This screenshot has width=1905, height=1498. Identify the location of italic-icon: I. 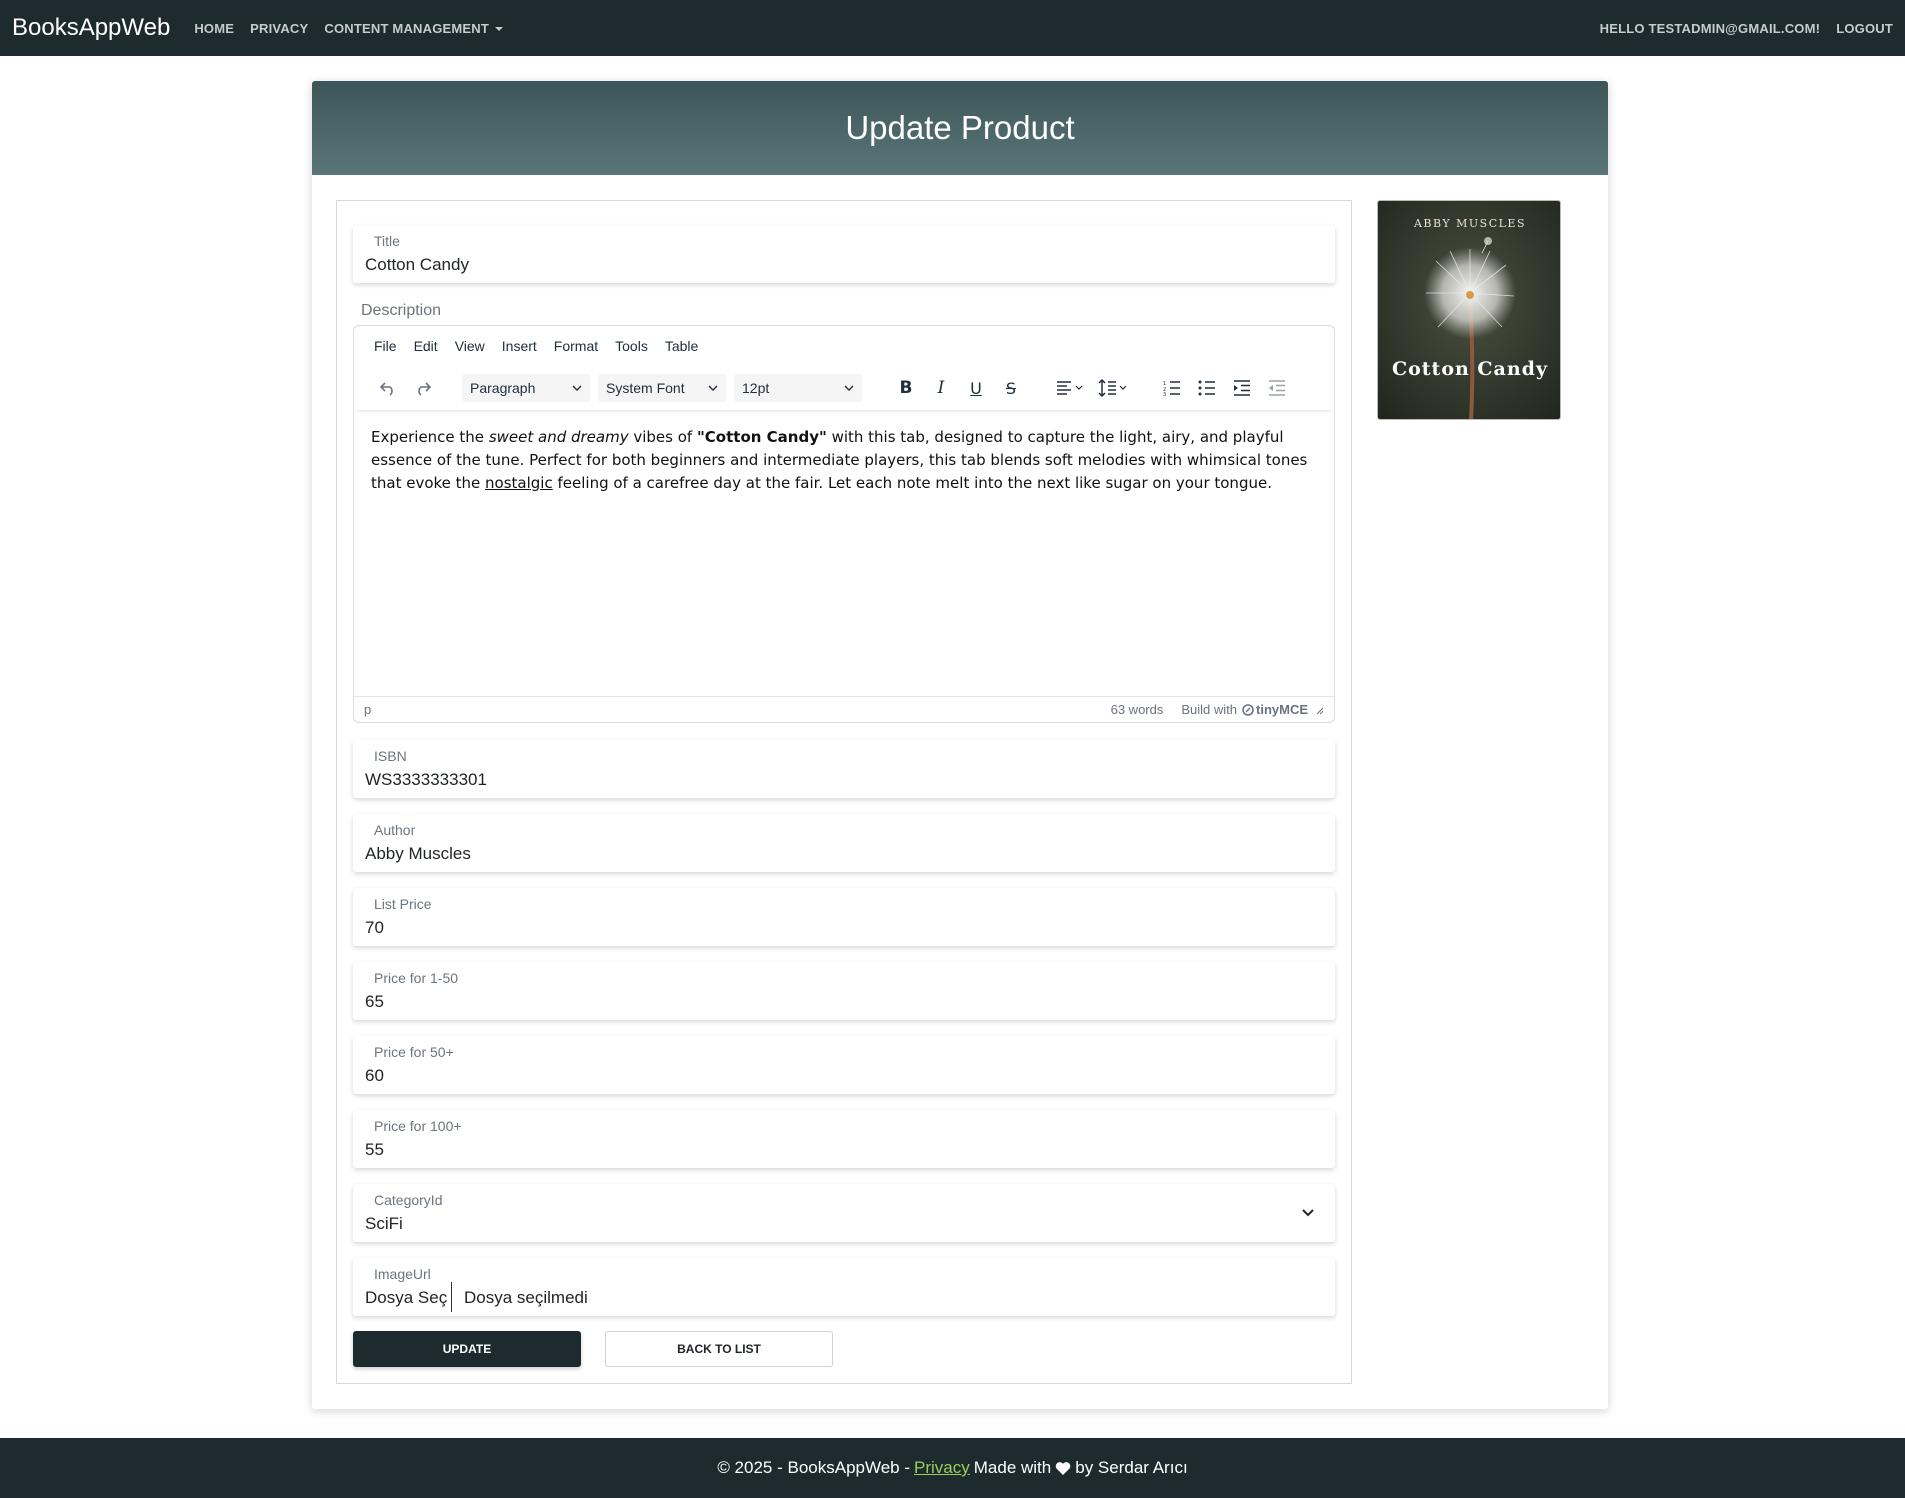
(941, 388).